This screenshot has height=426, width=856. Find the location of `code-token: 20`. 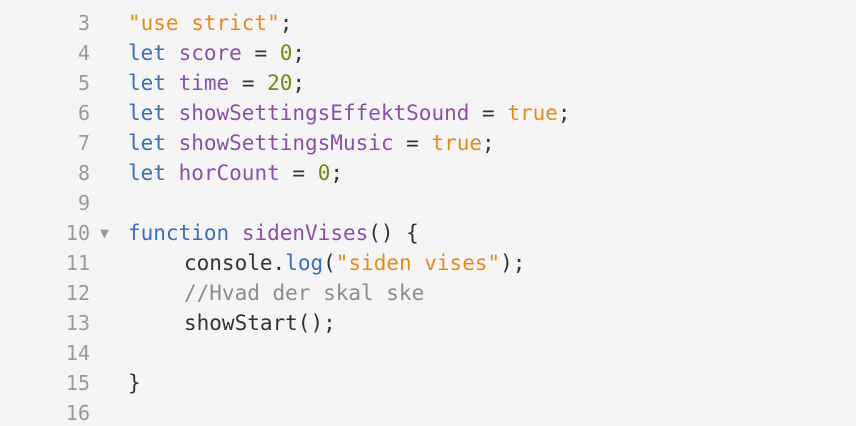

code-token: 20 is located at coordinates (280, 83).